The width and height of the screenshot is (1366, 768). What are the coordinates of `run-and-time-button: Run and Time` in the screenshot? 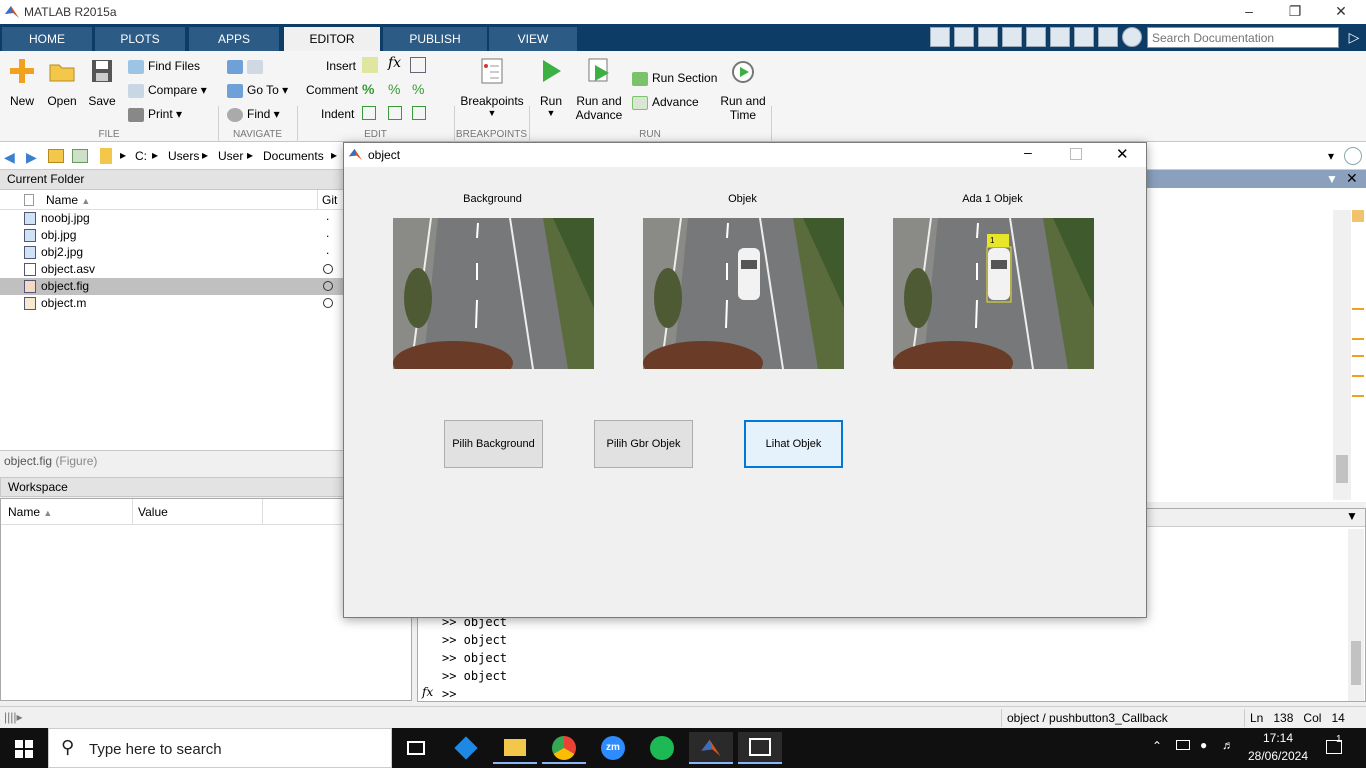 It's located at (743, 89).